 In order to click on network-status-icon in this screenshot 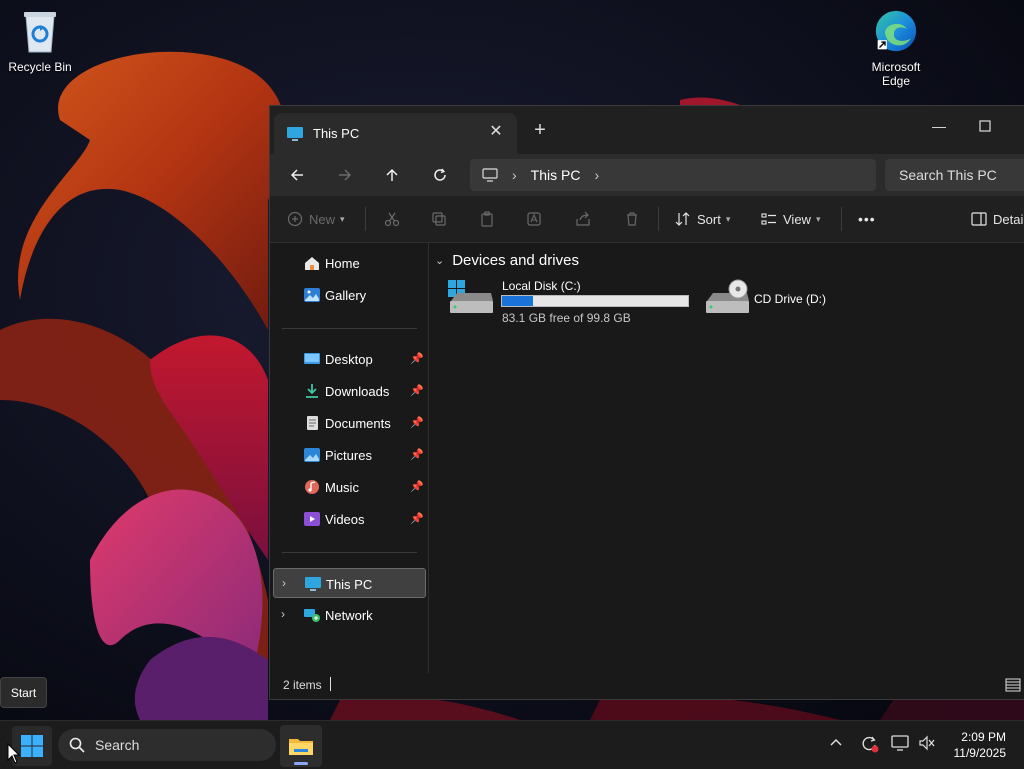, I will do `click(900, 744)`.